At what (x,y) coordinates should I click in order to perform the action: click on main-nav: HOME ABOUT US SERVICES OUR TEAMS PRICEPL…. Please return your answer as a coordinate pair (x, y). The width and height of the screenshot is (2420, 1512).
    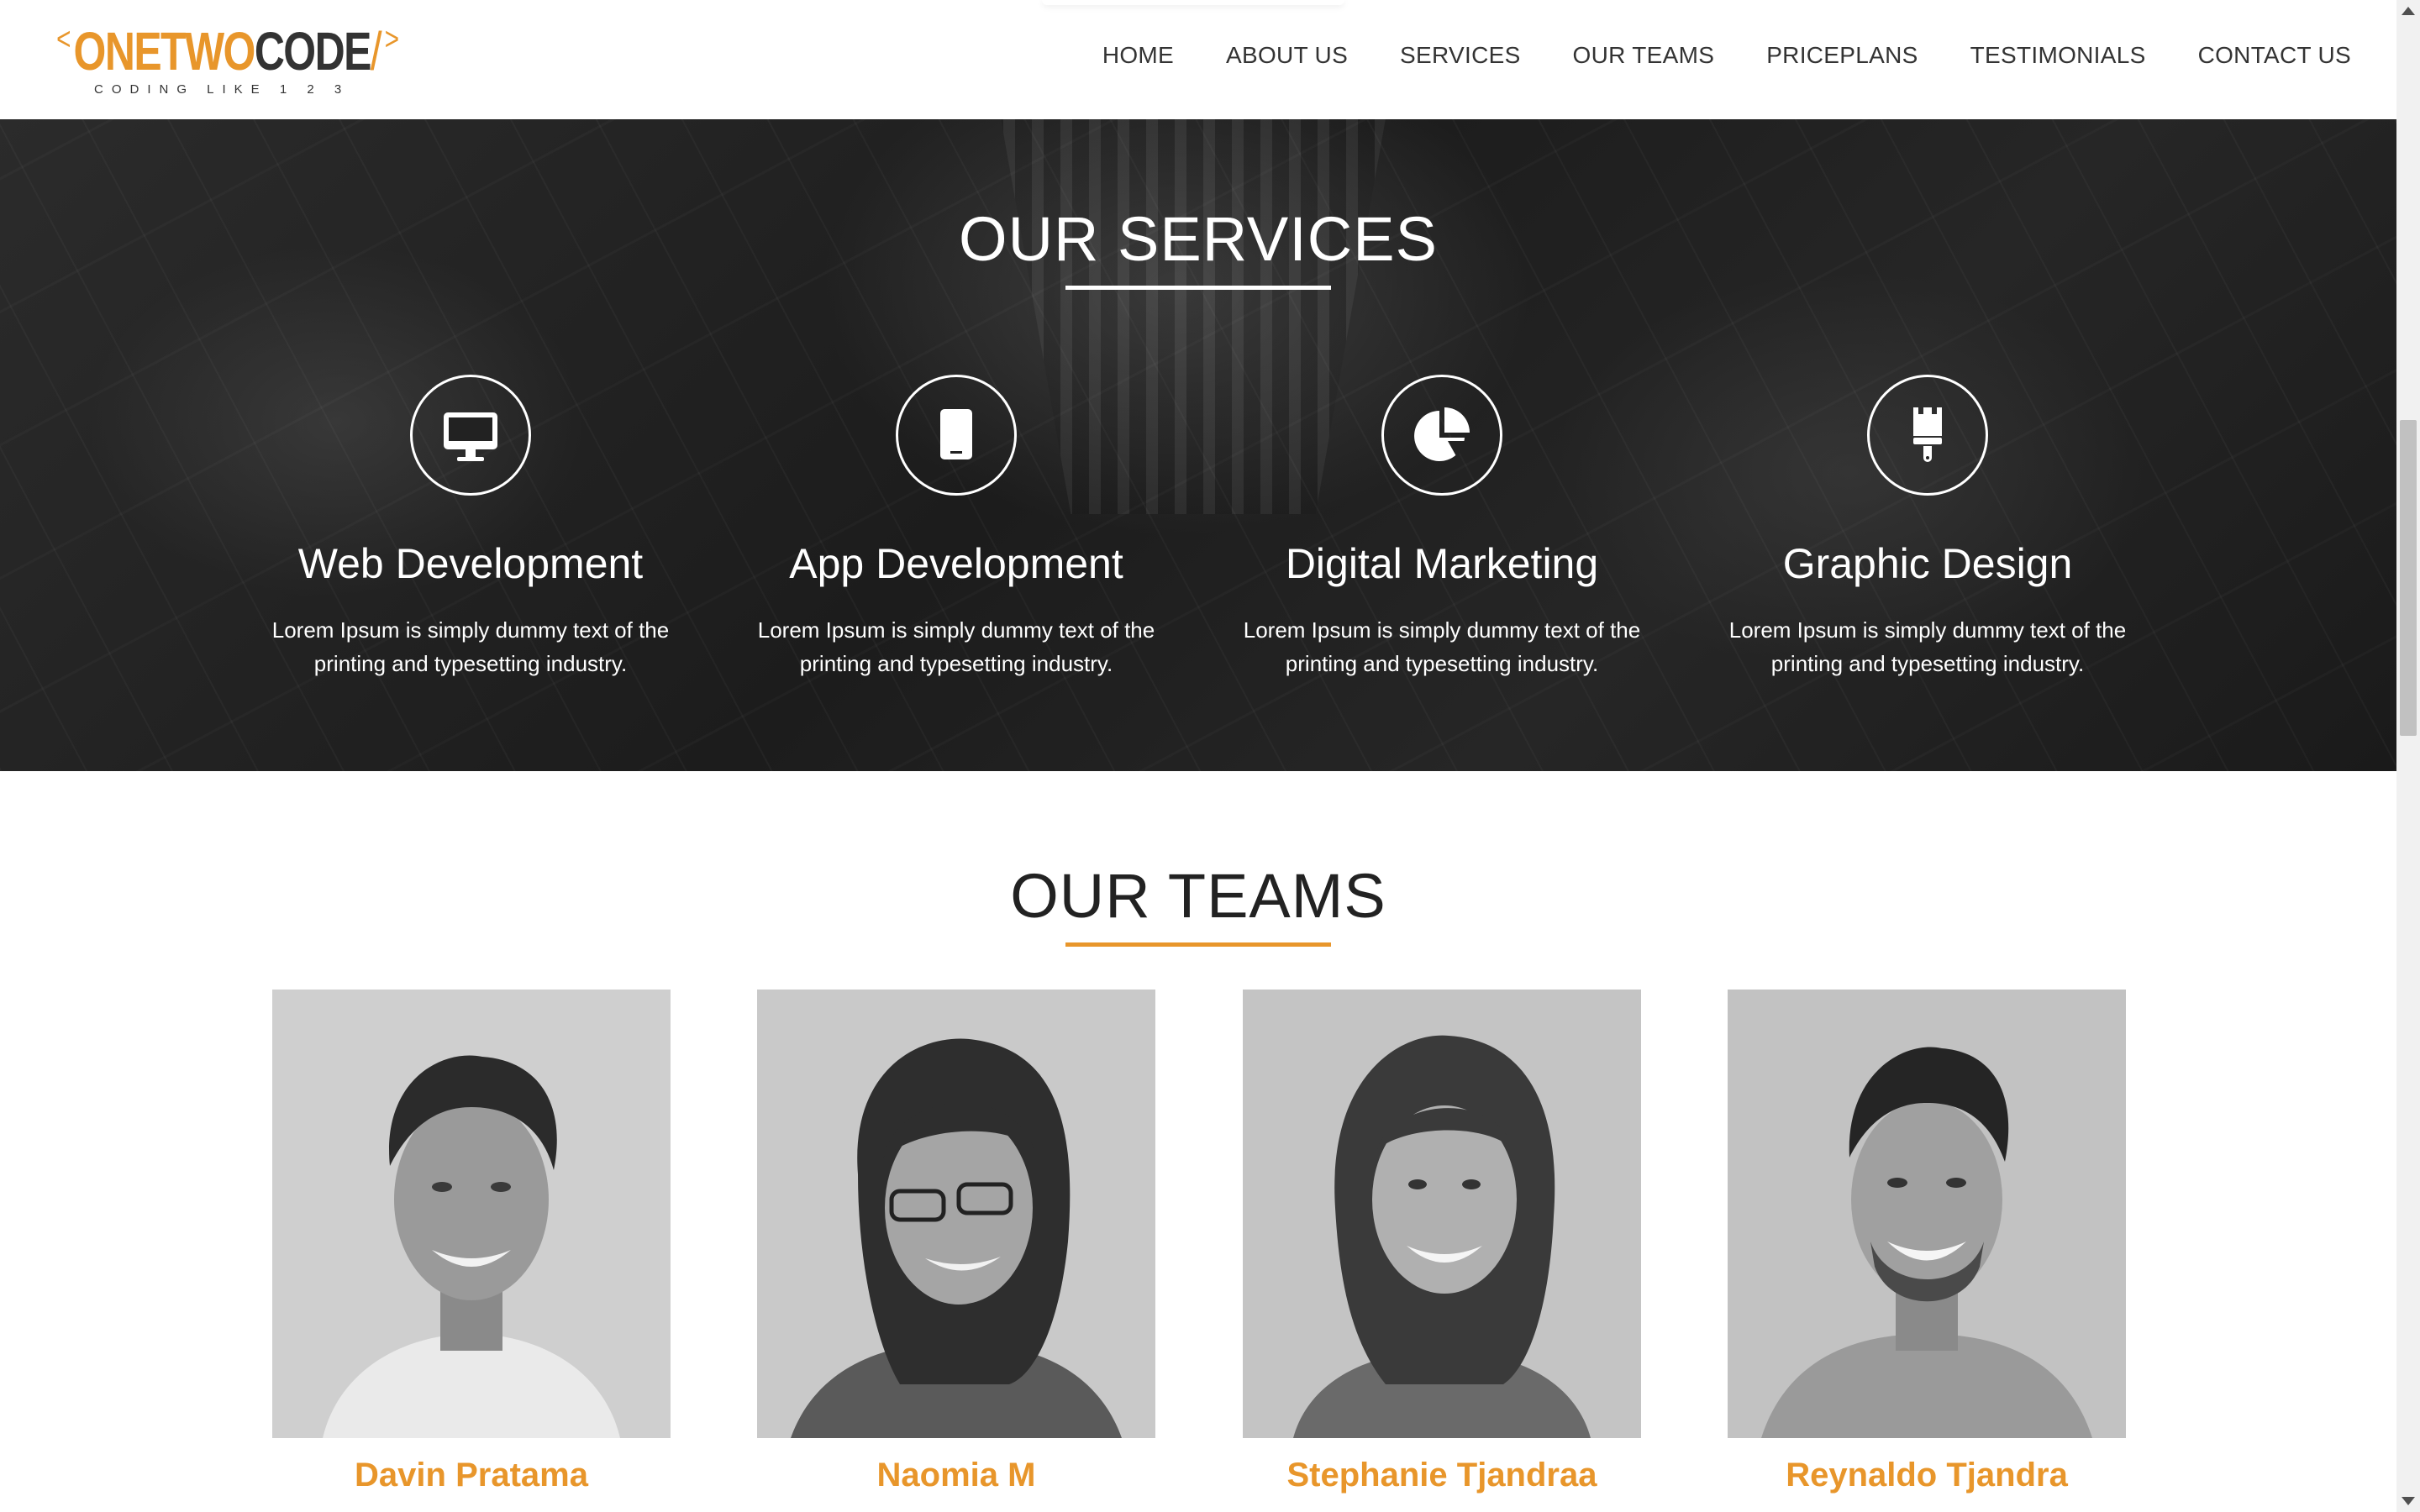
    Looking at the image, I should click on (1700, 55).